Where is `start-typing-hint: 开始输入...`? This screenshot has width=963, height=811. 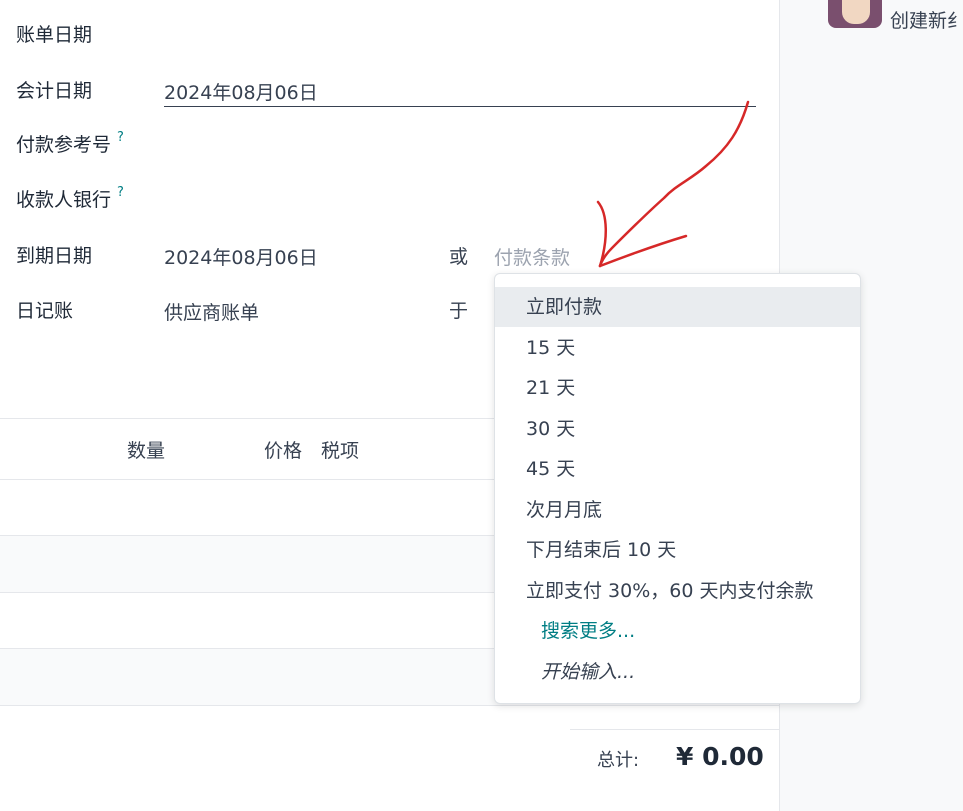
start-typing-hint: 开始输入... is located at coordinates (588, 672).